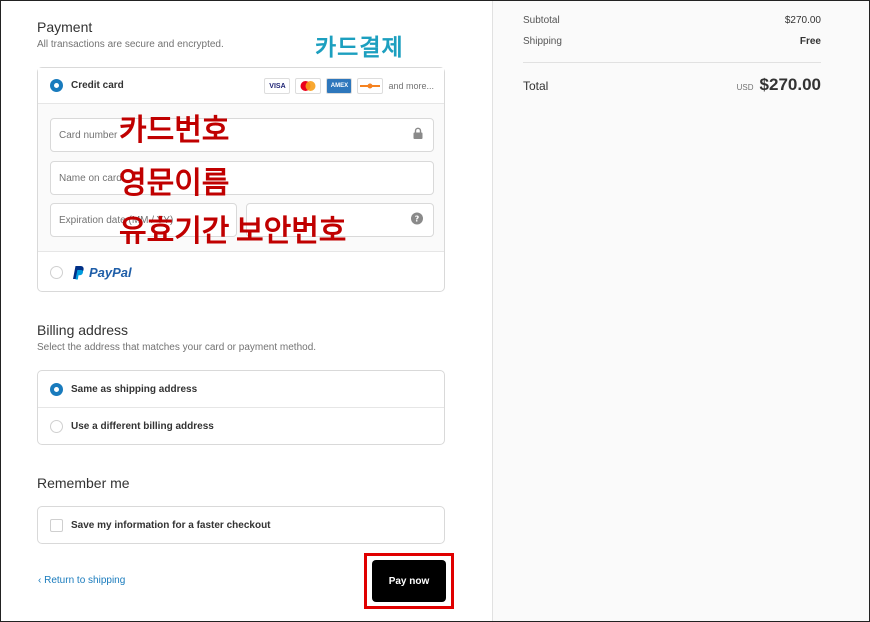 The height and width of the screenshot is (622, 870). Describe the element at coordinates (142, 426) in the screenshot. I see `different-billing-label: Use a different billing address` at that location.